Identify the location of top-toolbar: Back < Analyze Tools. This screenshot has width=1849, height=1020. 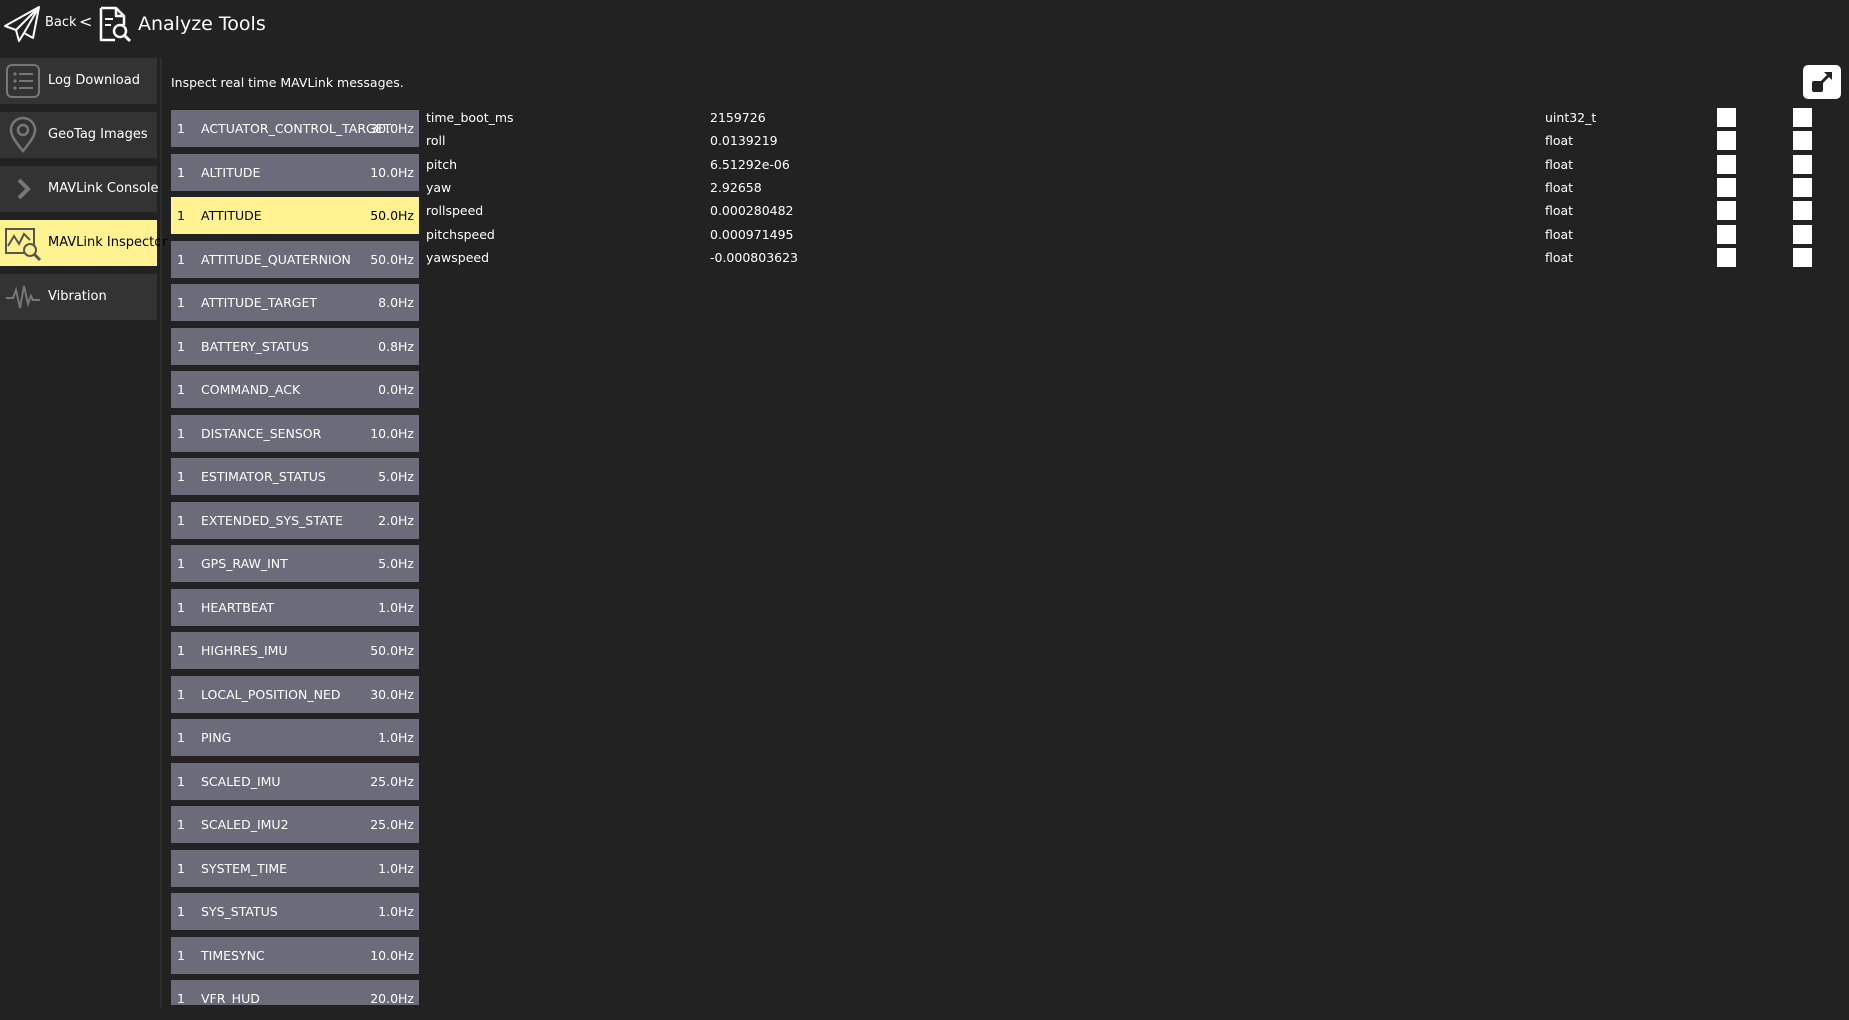
(924, 24).